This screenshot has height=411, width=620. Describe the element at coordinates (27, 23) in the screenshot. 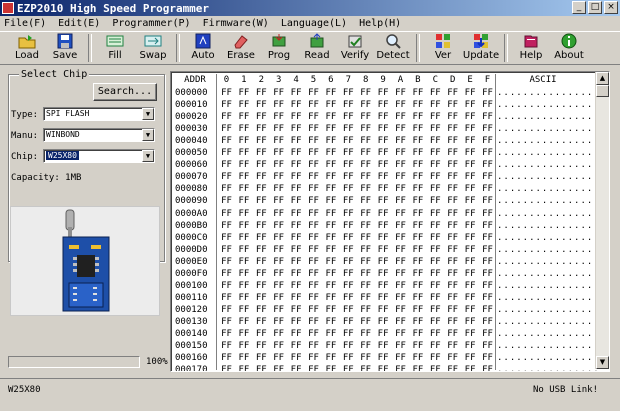

I see `menu-file: File(F)` at that location.